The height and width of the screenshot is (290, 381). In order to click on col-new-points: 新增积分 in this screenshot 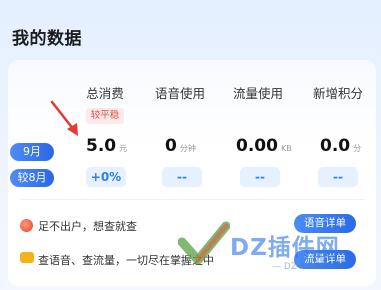, I will do `click(337, 93)`.